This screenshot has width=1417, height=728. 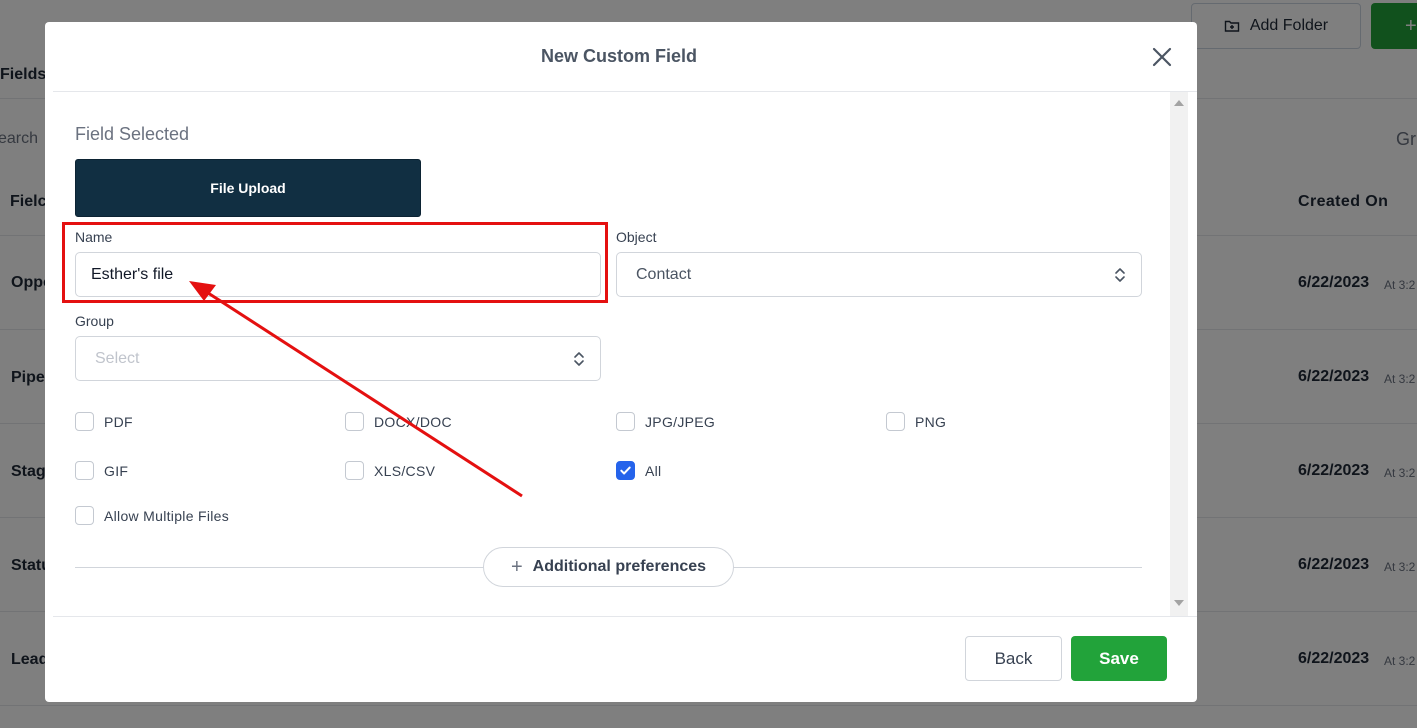 What do you see at coordinates (117, 358) in the screenshot?
I see `group-select-placeholder: Select` at bounding box center [117, 358].